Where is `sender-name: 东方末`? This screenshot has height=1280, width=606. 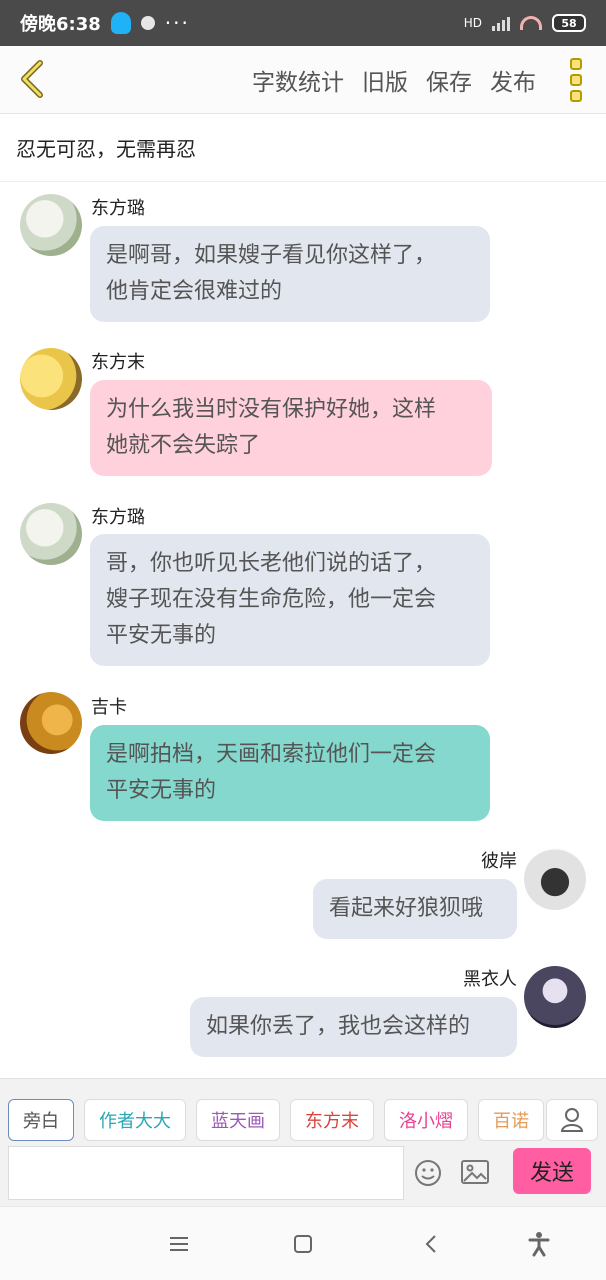
sender-name: 东方末 is located at coordinates (118, 362).